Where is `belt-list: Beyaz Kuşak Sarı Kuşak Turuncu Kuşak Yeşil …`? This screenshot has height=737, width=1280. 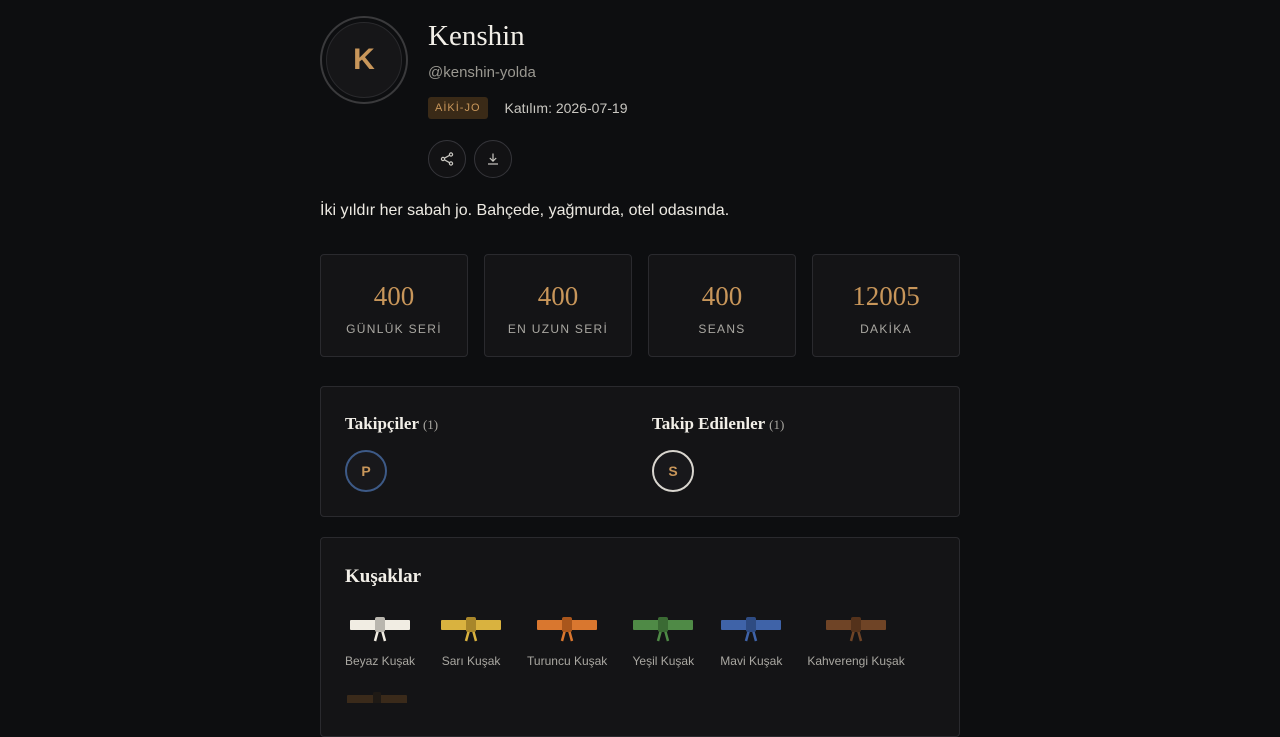
belt-list: Beyaz Kuşak Sarı Kuşak Turuncu Kuşak Yeşil … is located at coordinates (637, 642).